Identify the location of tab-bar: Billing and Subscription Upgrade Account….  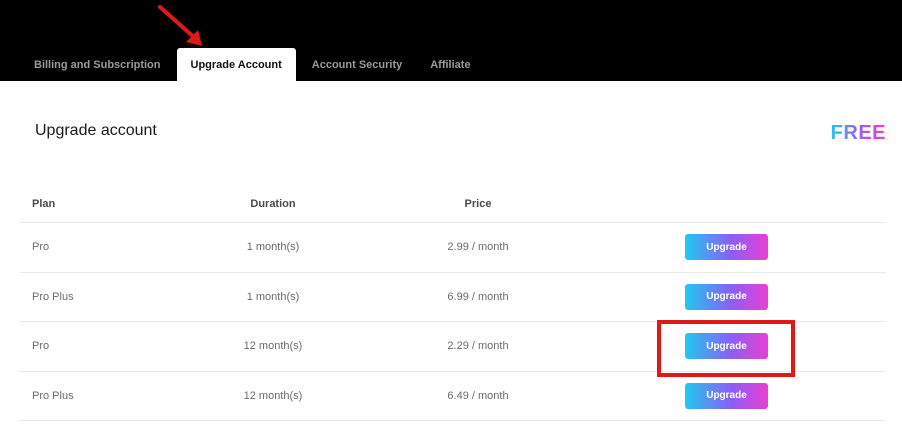
(252, 64).